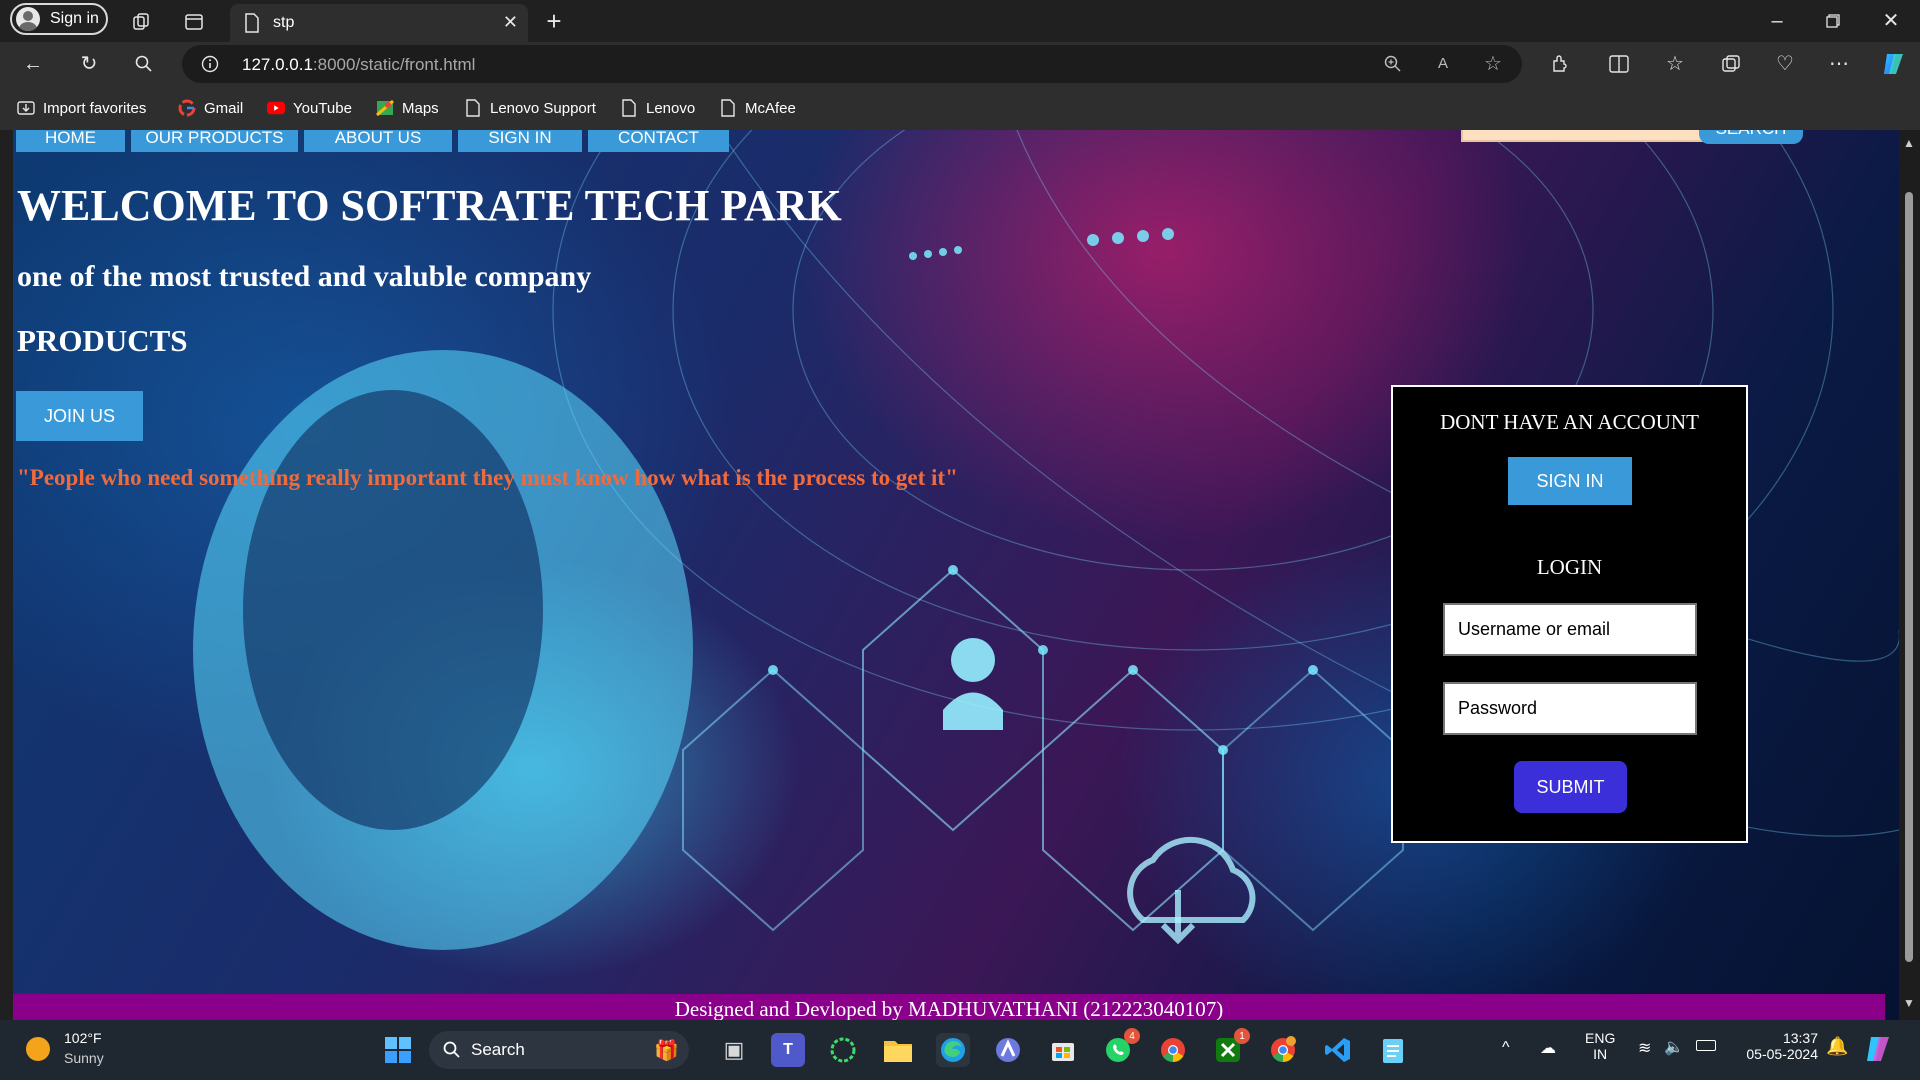 The image size is (1920, 1080). What do you see at coordinates (1785, 64) in the screenshot?
I see `browser-essentials-icon: ♡` at bounding box center [1785, 64].